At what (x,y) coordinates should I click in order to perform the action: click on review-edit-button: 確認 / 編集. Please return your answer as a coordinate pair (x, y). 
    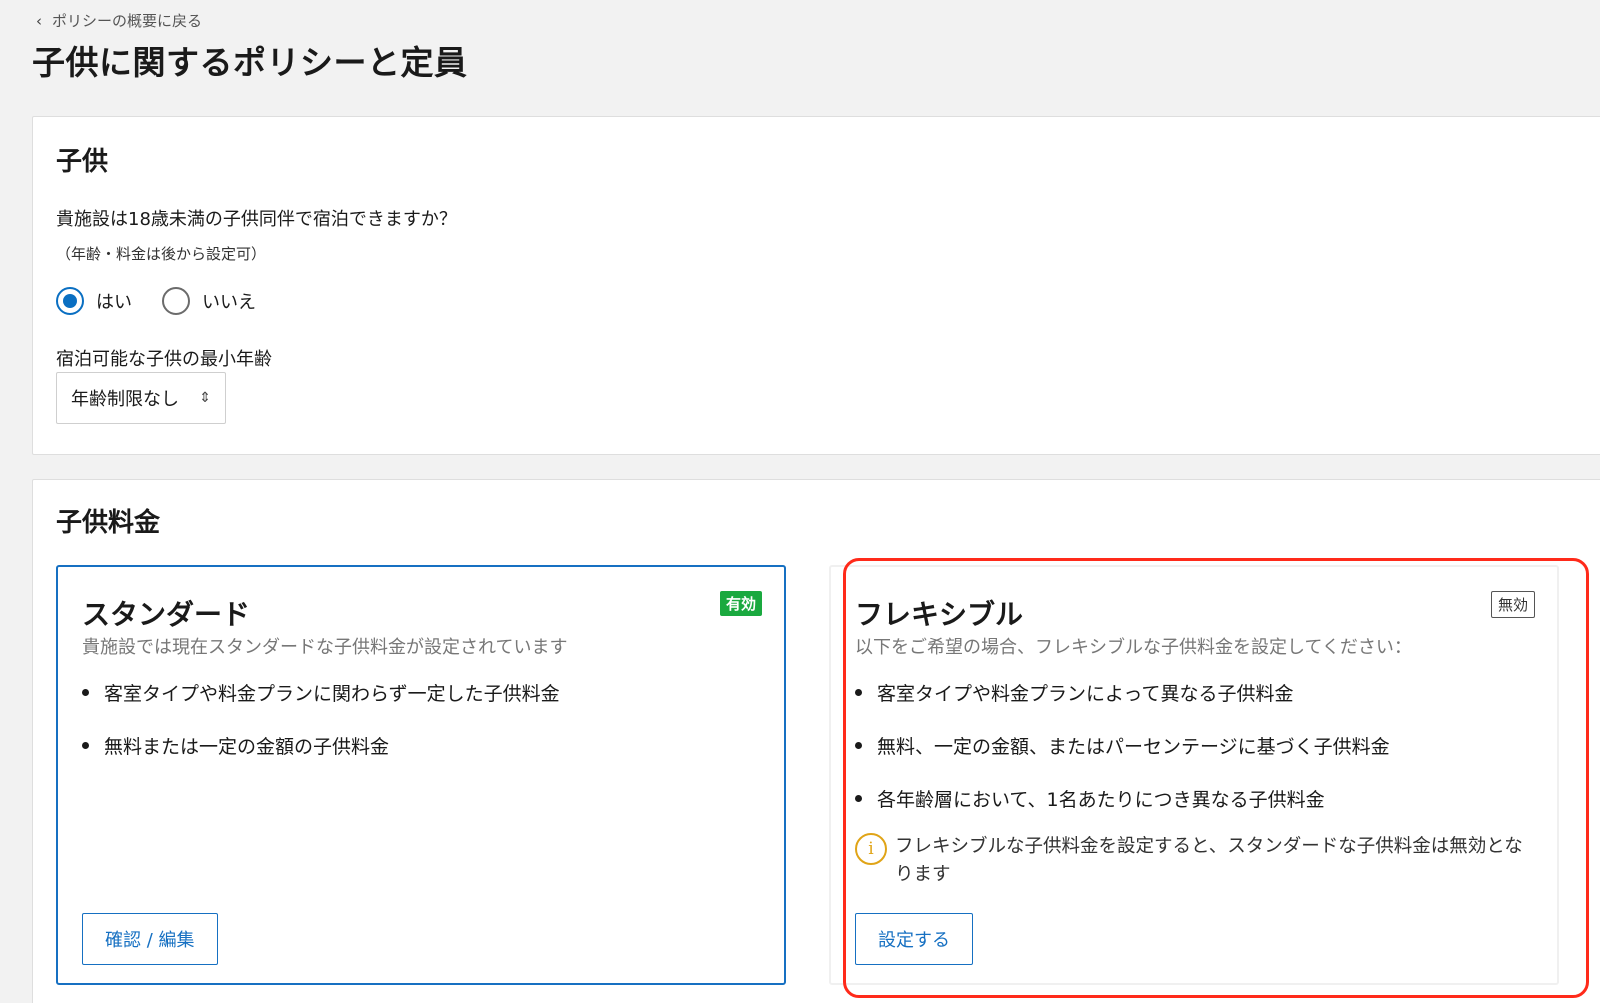
    Looking at the image, I should click on (150, 939).